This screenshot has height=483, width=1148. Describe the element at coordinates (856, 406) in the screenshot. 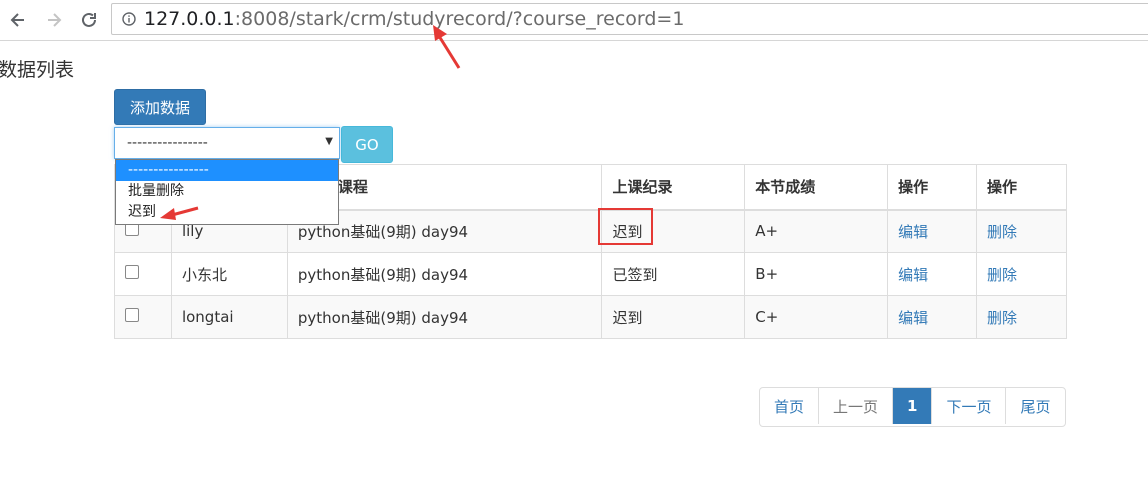

I see `page-prev: 上一页` at that location.